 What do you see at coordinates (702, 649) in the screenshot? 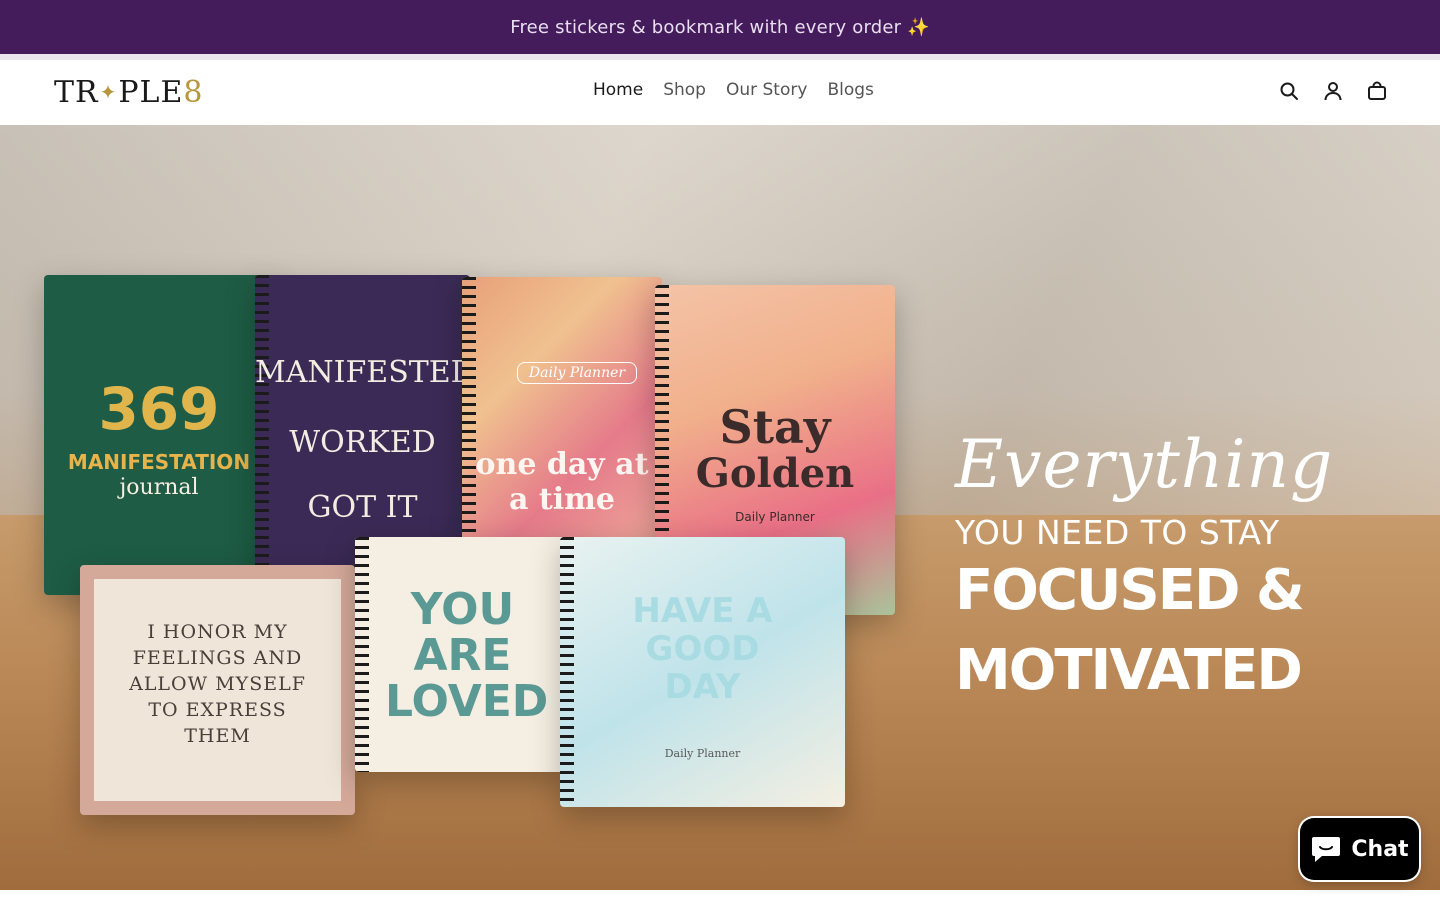
I see `product-text: HAVE A GOOD DAY` at bounding box center [702, 649].